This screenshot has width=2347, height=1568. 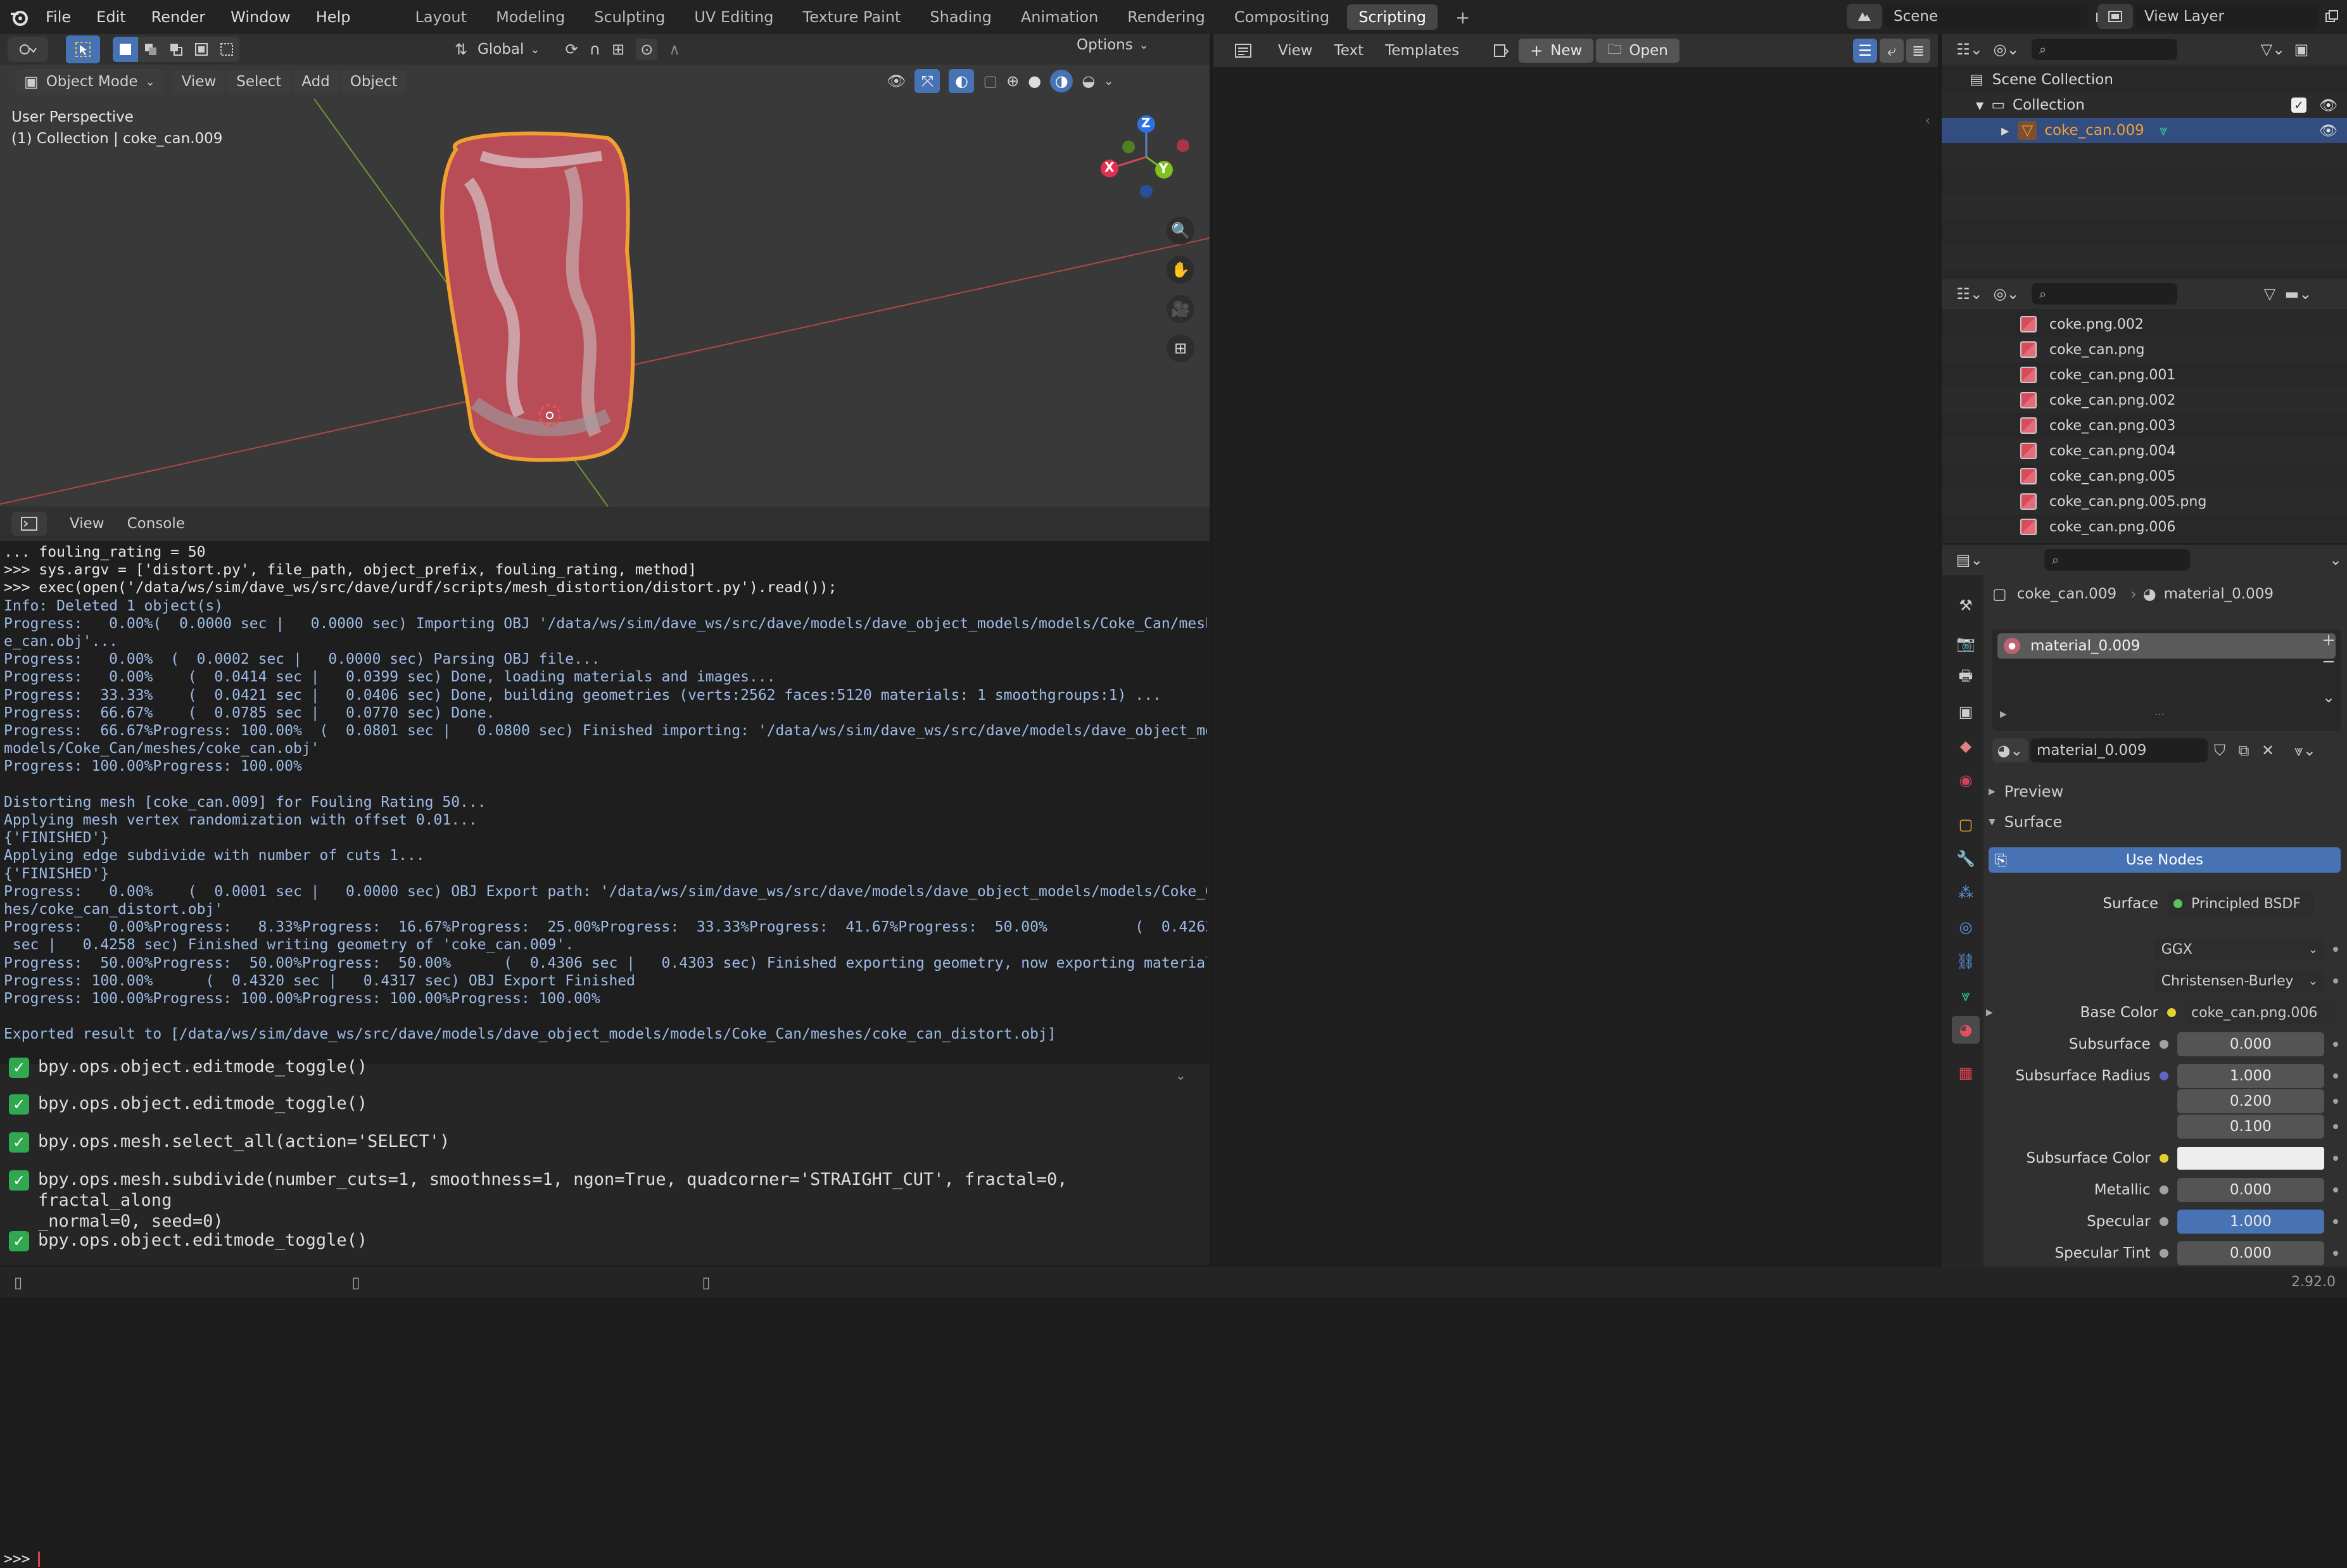 What do you see at coordinates (1295, 51) in the screenshot?
I see `te-menu-view: View` at bounding box center [1295, 51].